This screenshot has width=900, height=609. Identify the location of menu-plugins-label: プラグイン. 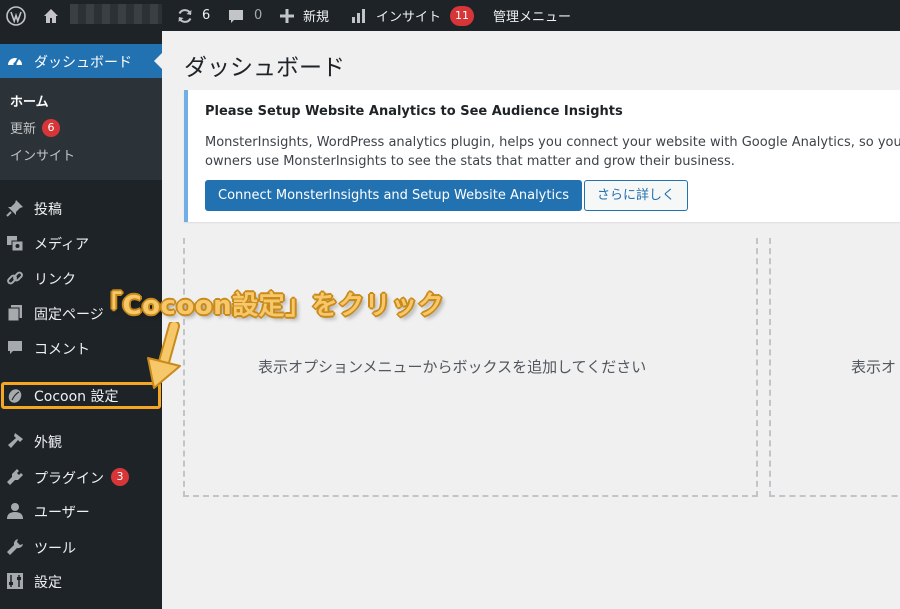
(69, 479).